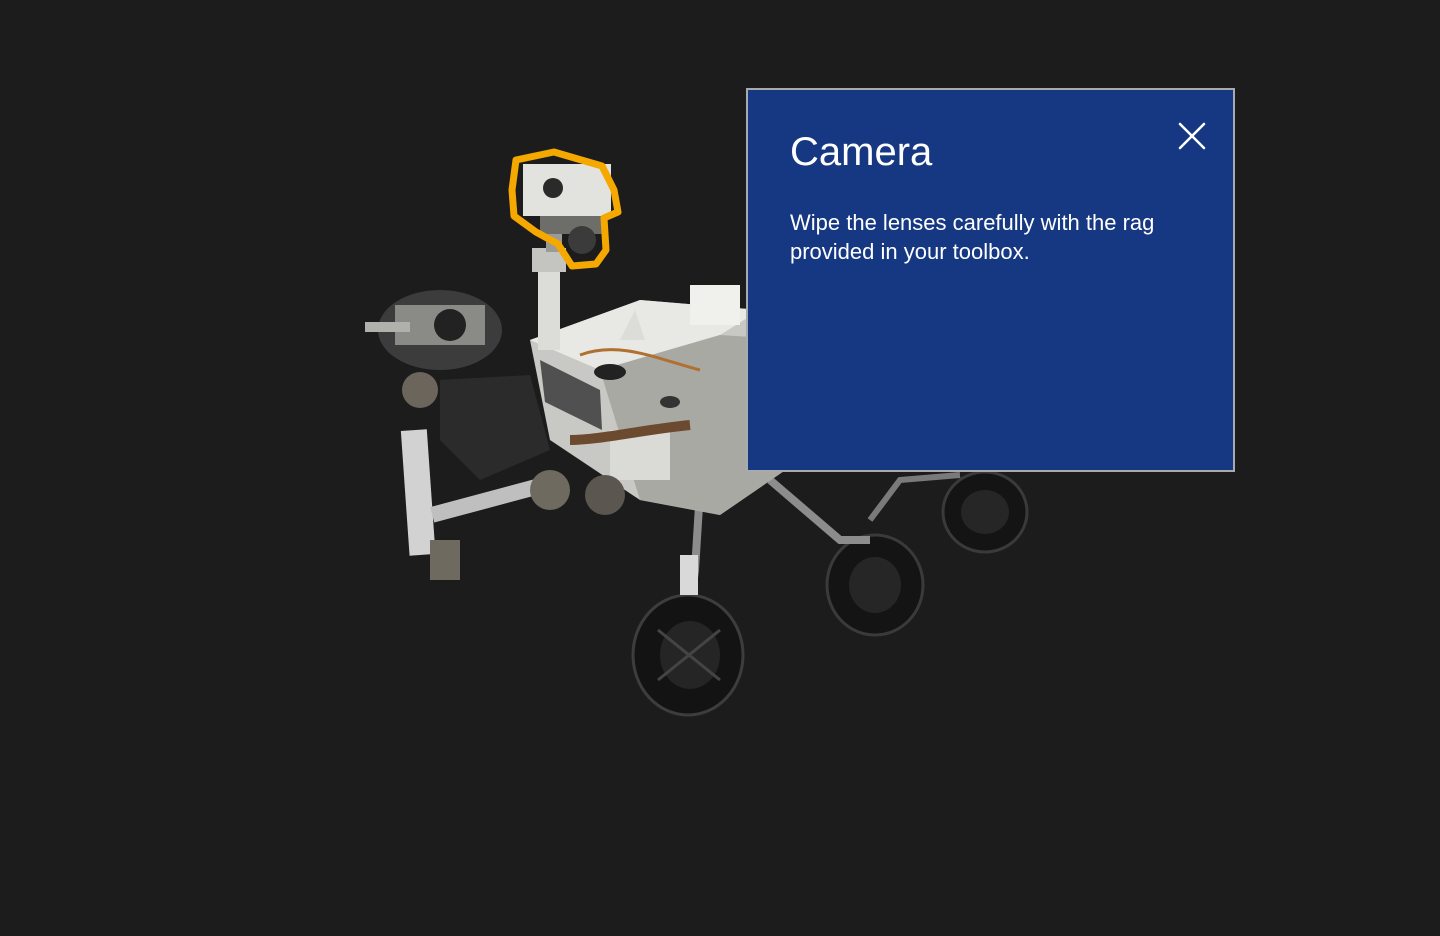  Describe the element at coordinates (818, 510) in the screenshot. I see `suspension-arm-right` at that location.